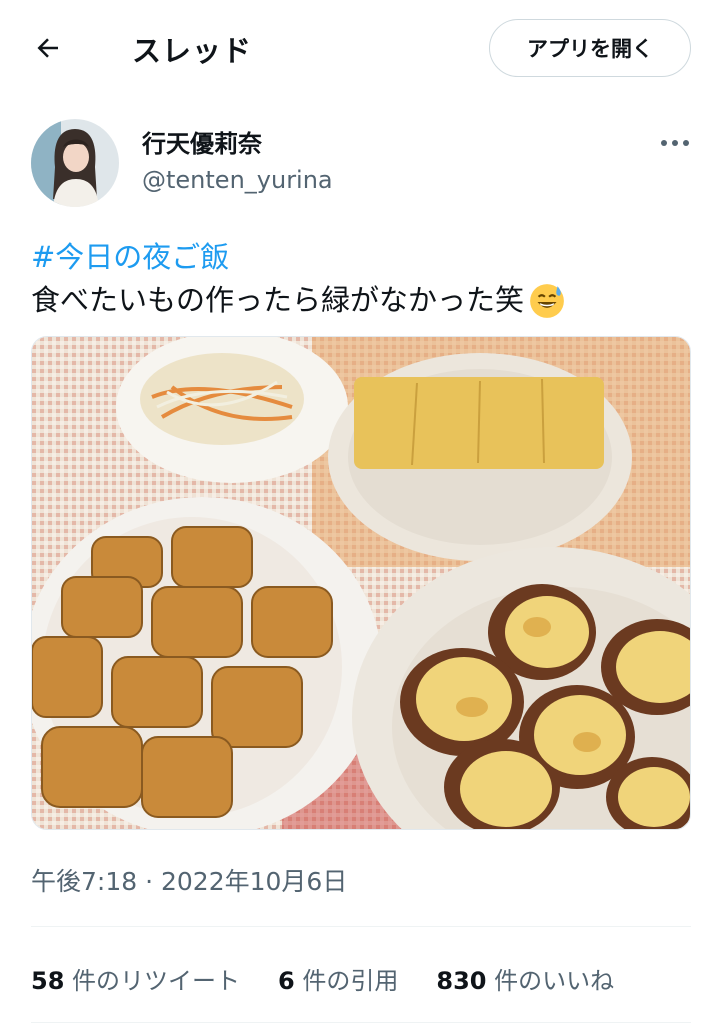  What do you see at coordinates (360, 50) in the screenshot?
I see `top-bar: スレッド アプリを開く` at bounding box center [360, 50].